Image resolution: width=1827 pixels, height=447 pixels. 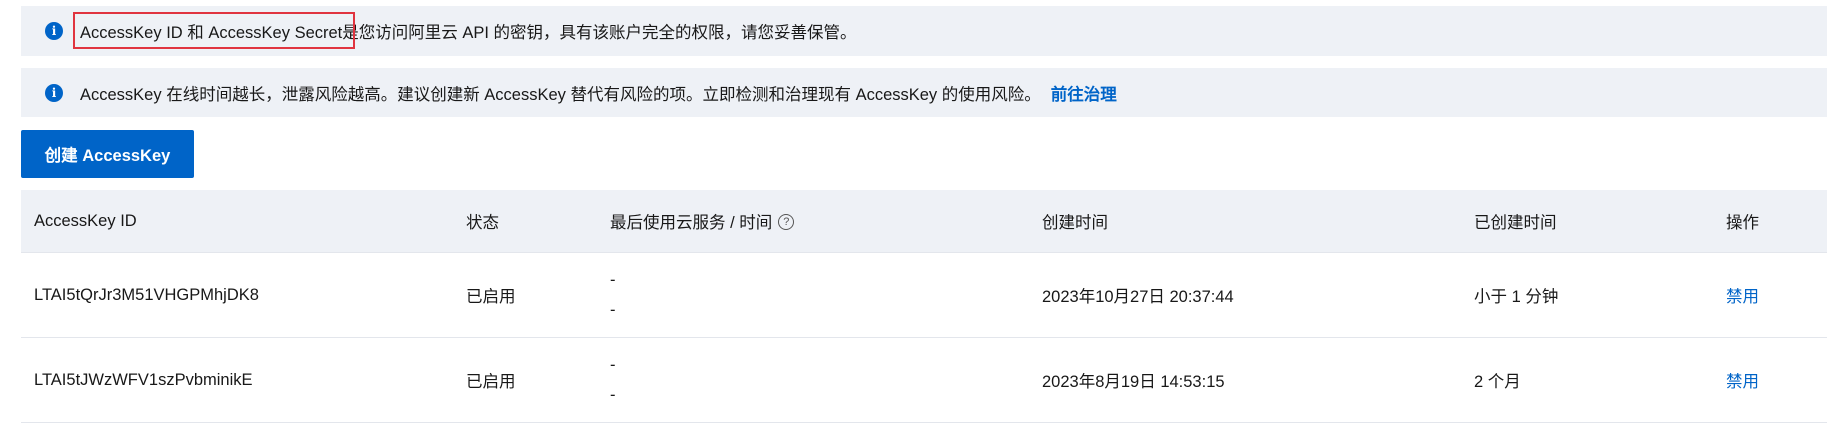 What do you see at coordinates (482, 223) in the screenshot?
I see `header-status: 状态` at bounding box center [482, 223].